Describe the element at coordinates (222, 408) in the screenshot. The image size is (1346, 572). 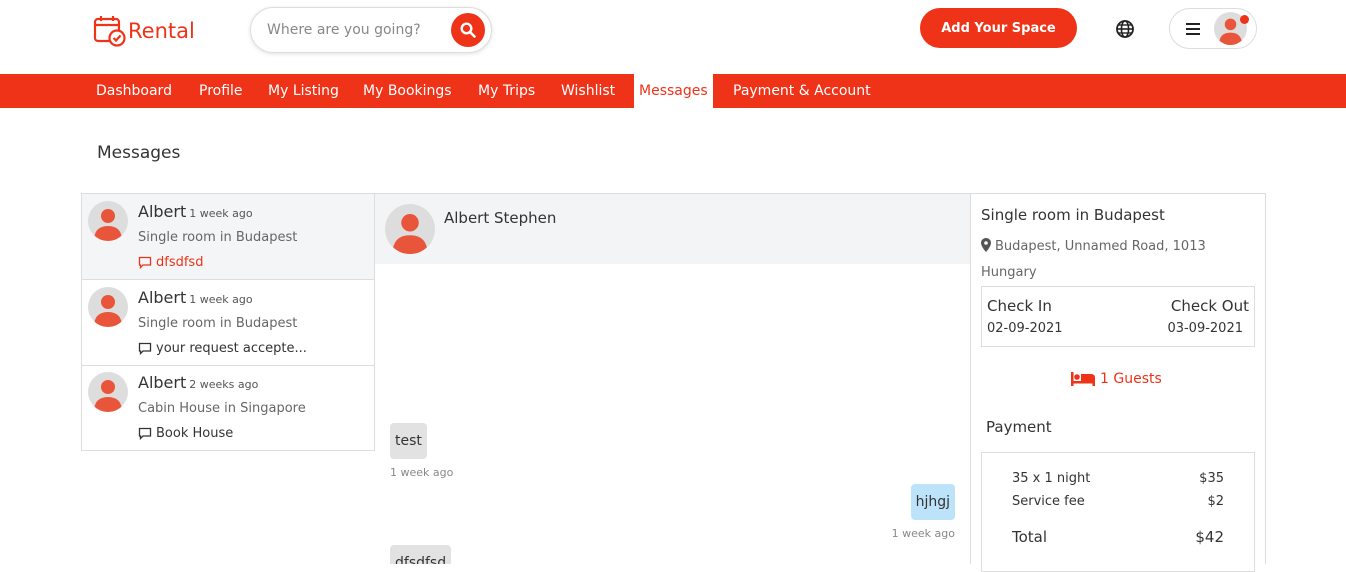
I see `conversation-listing: Cabin House in Singapore` at that location.